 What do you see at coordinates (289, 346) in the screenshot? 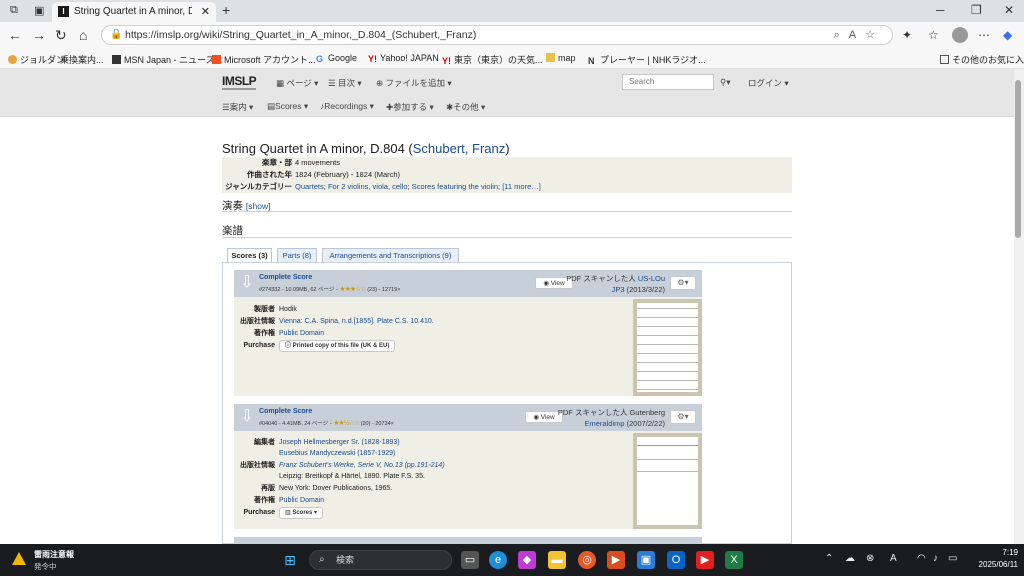
I see `question-icon: ⓘ` at bounding box center [289, 346].